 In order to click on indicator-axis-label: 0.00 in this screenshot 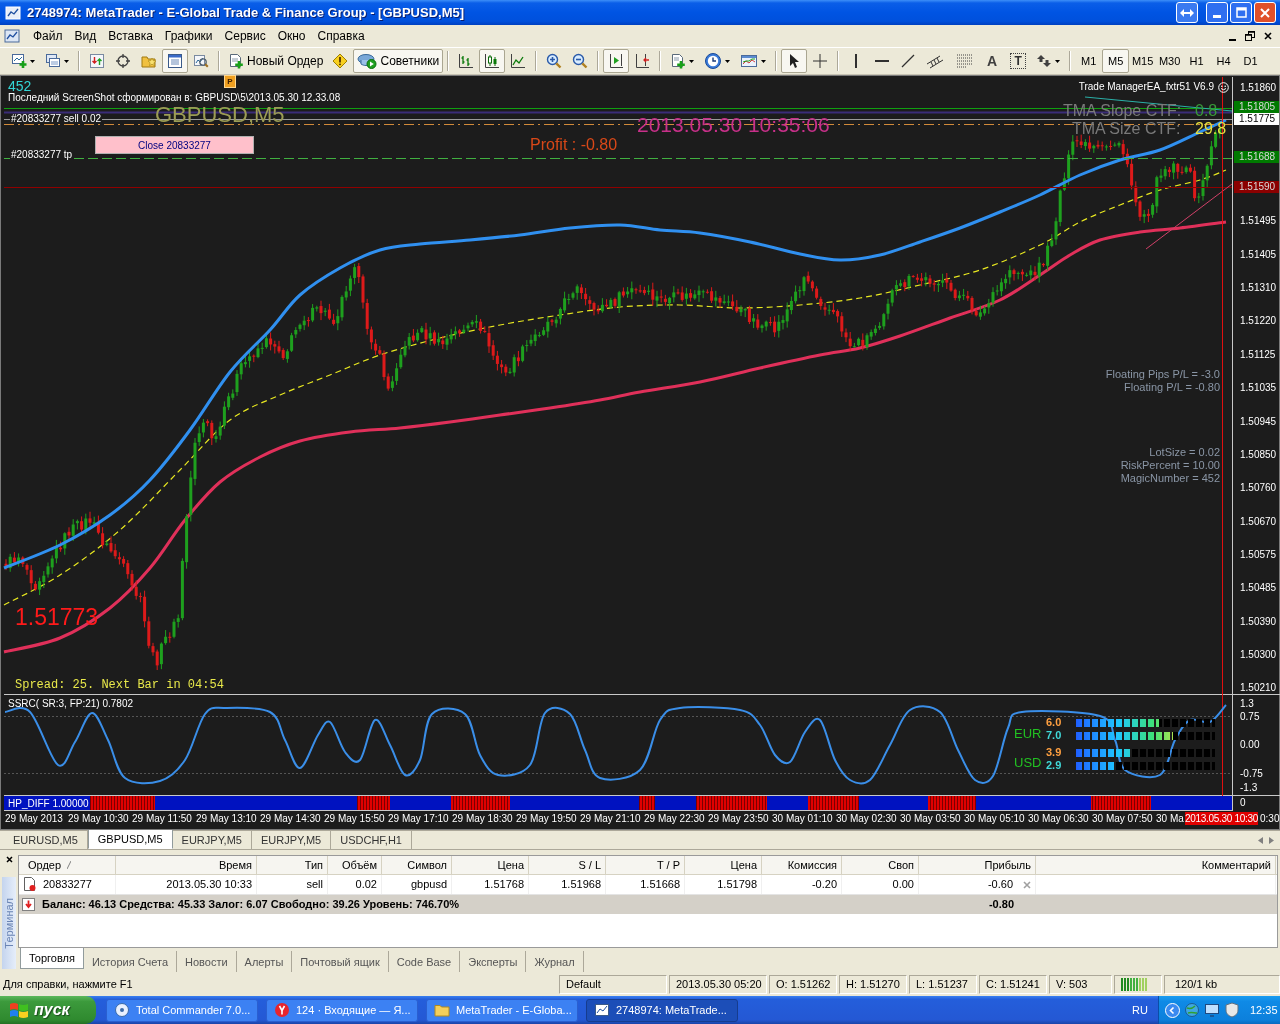, I will do `click(1250, 744)`.